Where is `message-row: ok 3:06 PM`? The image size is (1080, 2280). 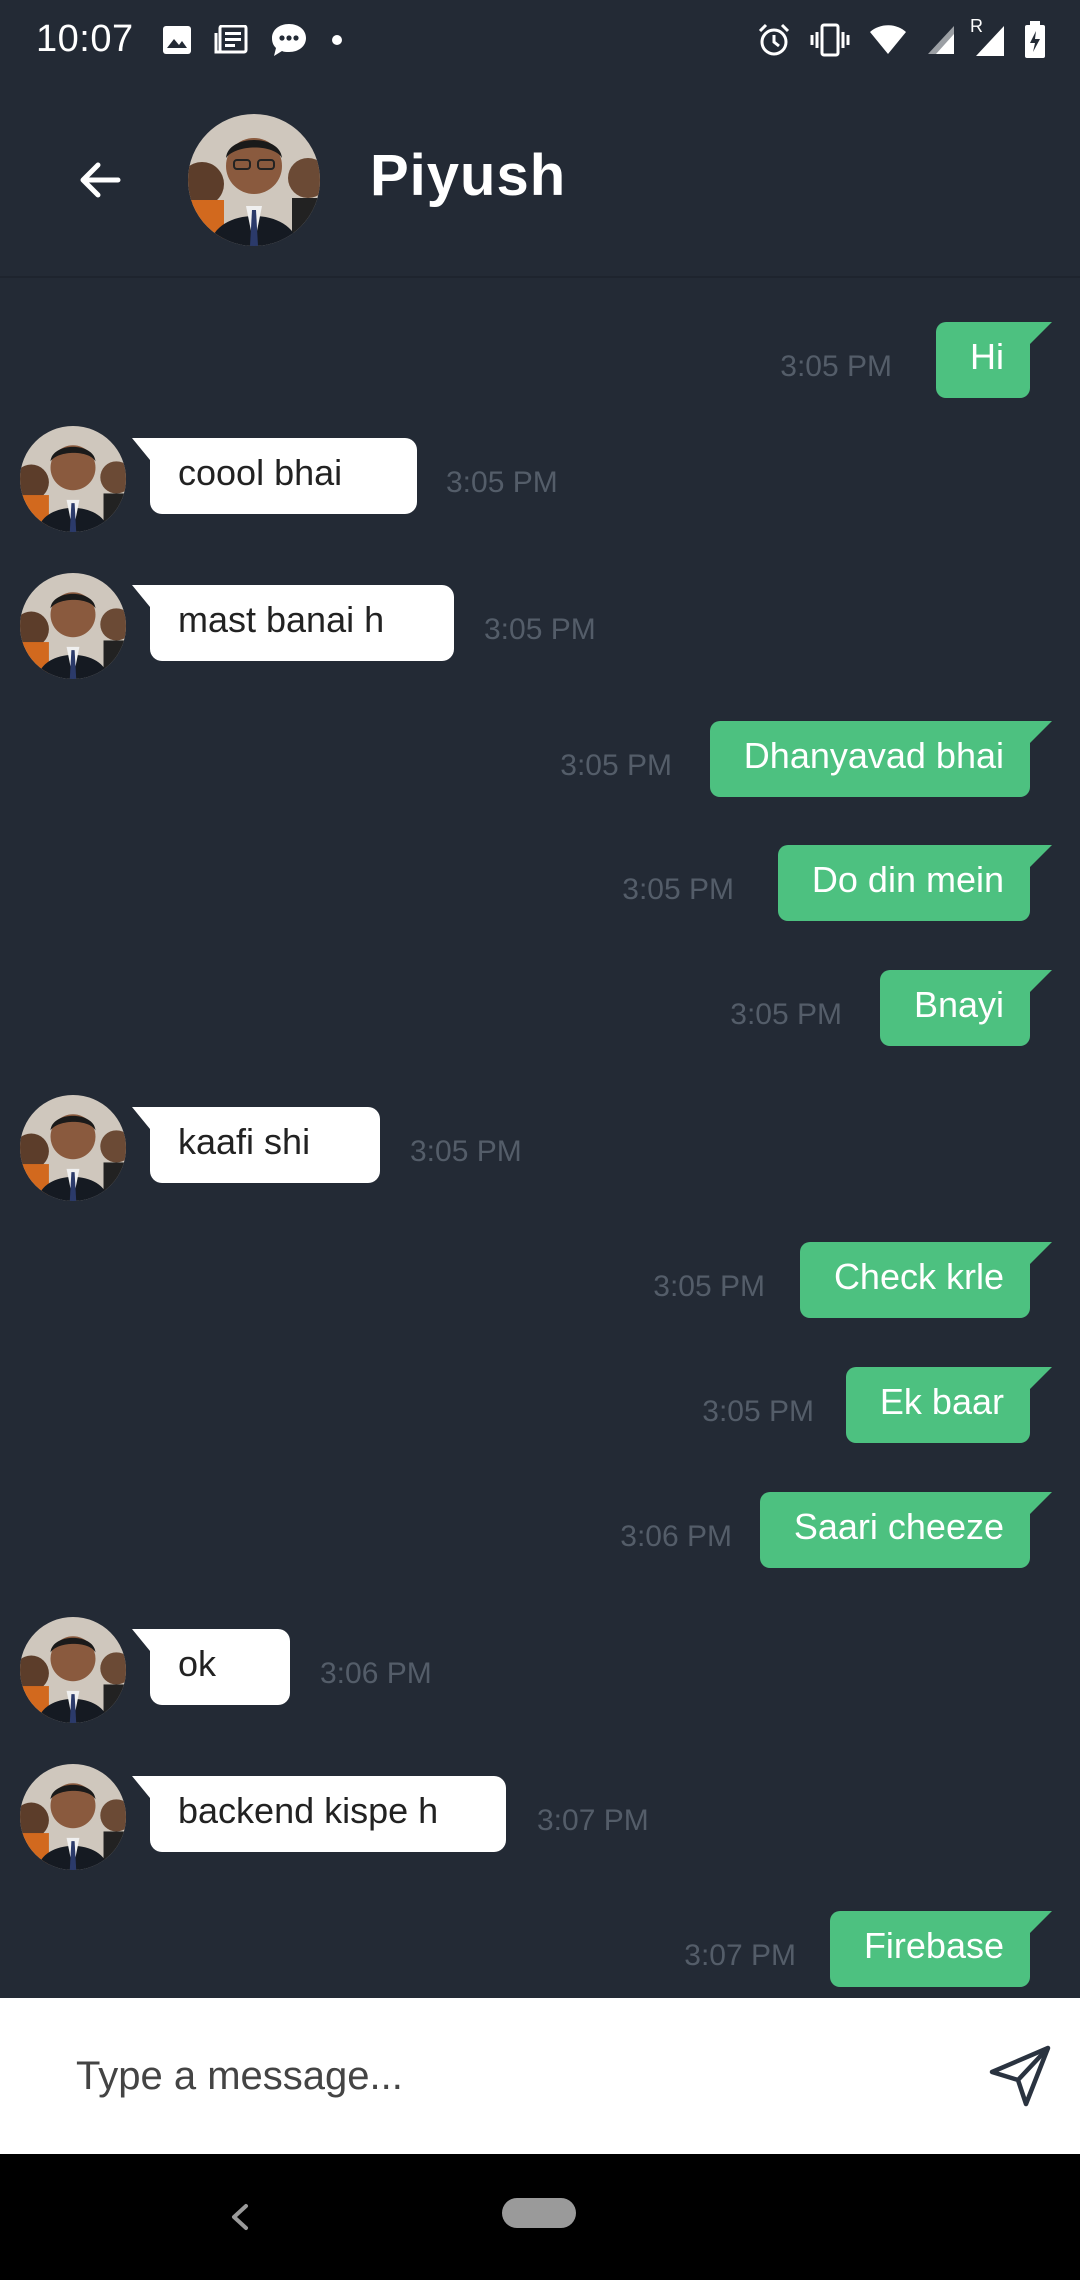 message-row: ok 3:06 PM is located at coordinates (540, 1672).